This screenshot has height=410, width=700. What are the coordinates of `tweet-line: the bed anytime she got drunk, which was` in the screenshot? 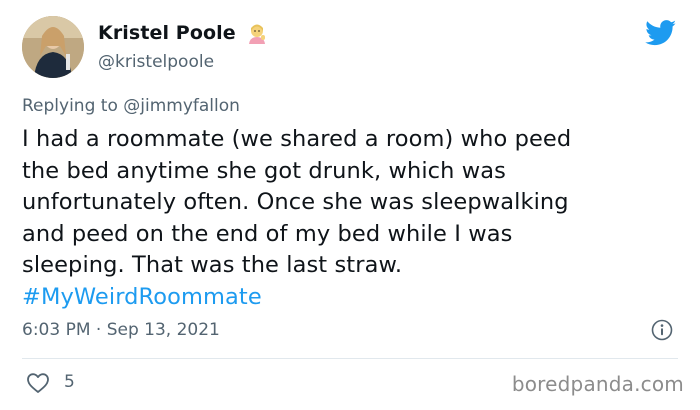 It's located at (264, 170).